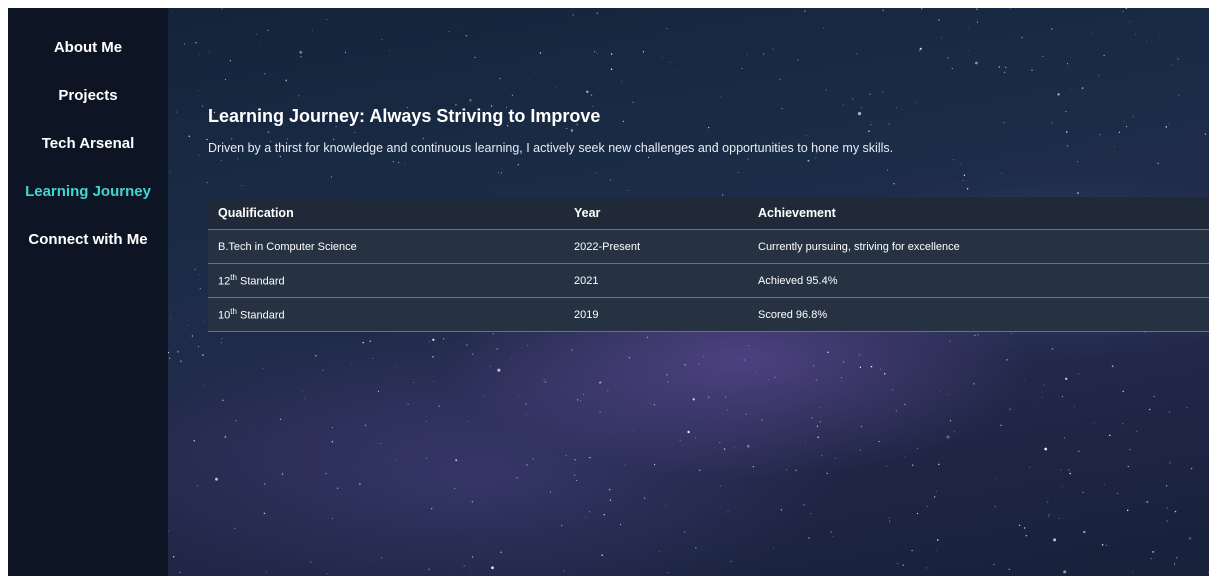  Describe the element at coordinates (386, 213) in the screenshot. I see `column-header-qualification: Qualification` at that location.